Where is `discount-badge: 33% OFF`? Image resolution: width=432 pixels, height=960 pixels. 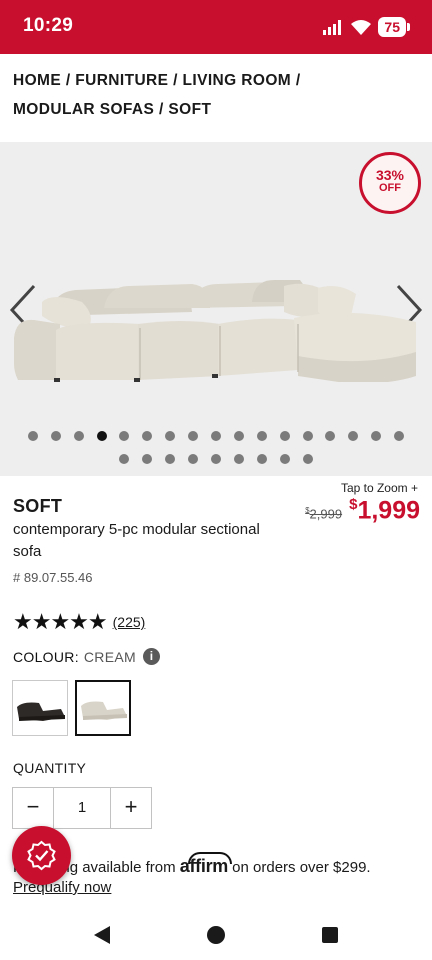 discount-badge: 33% OFF is located at coordinates (390, 183).